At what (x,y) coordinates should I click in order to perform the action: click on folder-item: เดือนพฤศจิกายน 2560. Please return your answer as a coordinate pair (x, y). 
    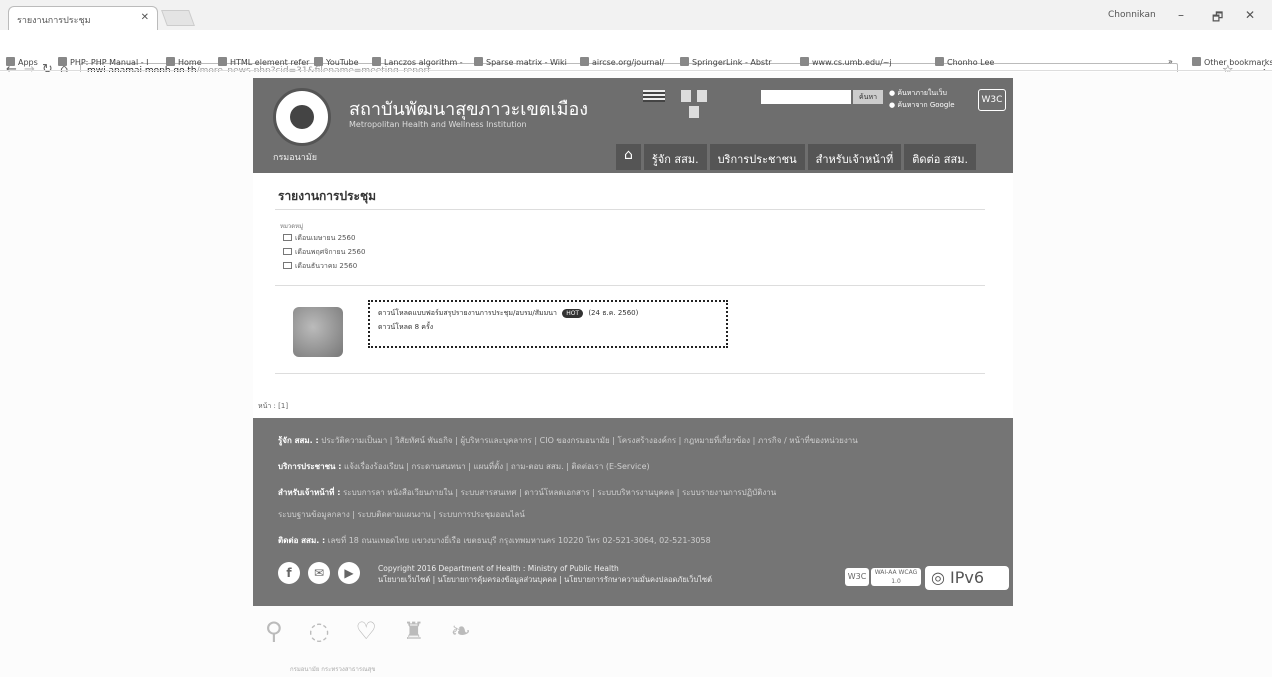
    Looking at the image, I should click on (324, 252).